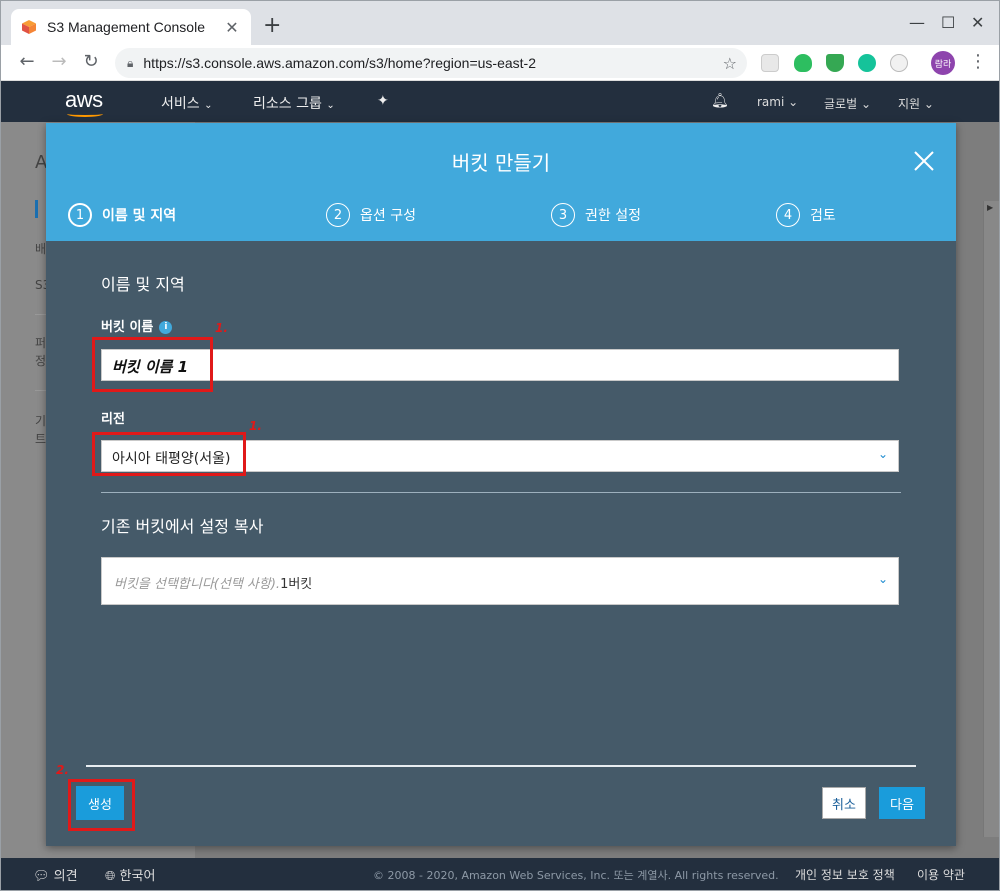 Image resolution: width=1000 pixels, height=891 pixels. I want to click on globe-icon: 🌐︎, so click(110, 876).